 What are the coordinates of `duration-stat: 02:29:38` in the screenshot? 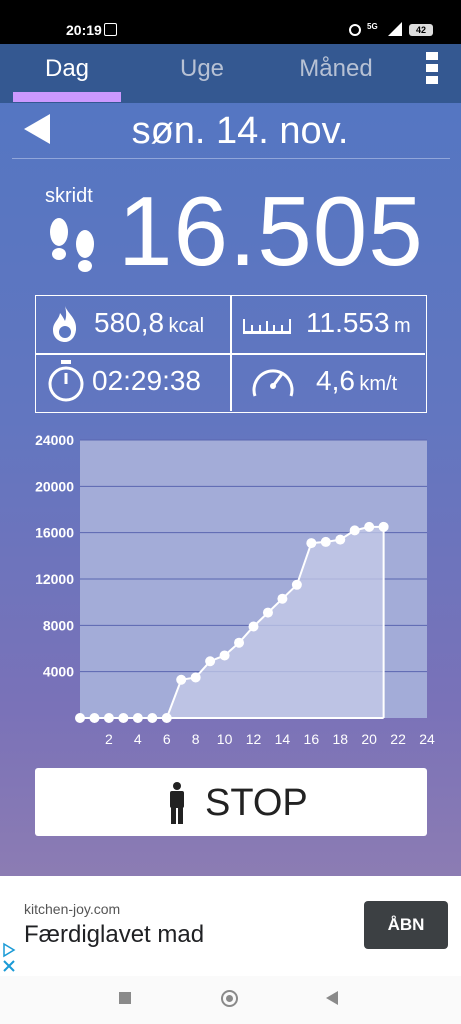 It's located at (146, 381).